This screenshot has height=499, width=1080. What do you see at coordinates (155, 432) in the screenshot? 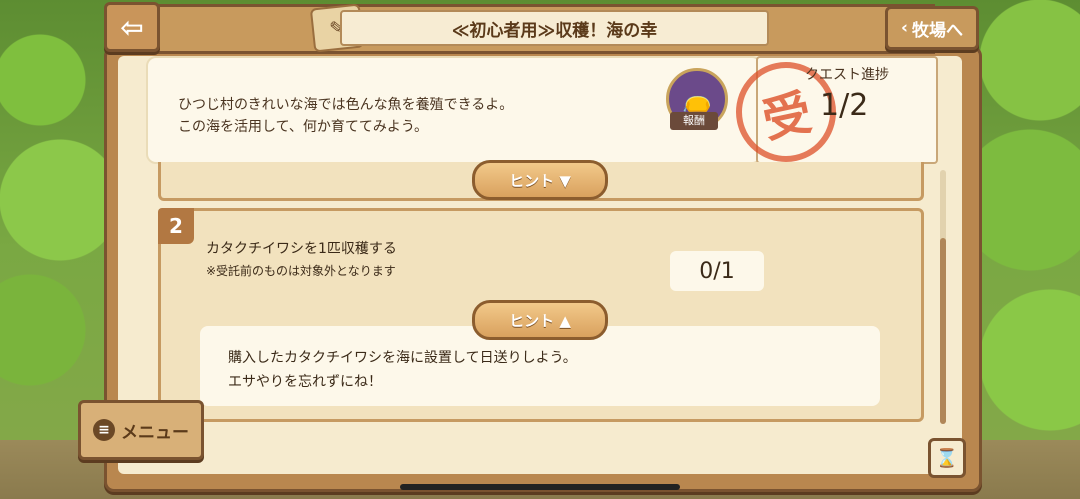
I see `menu-label: メニュー` at bounding box center [155, 432].